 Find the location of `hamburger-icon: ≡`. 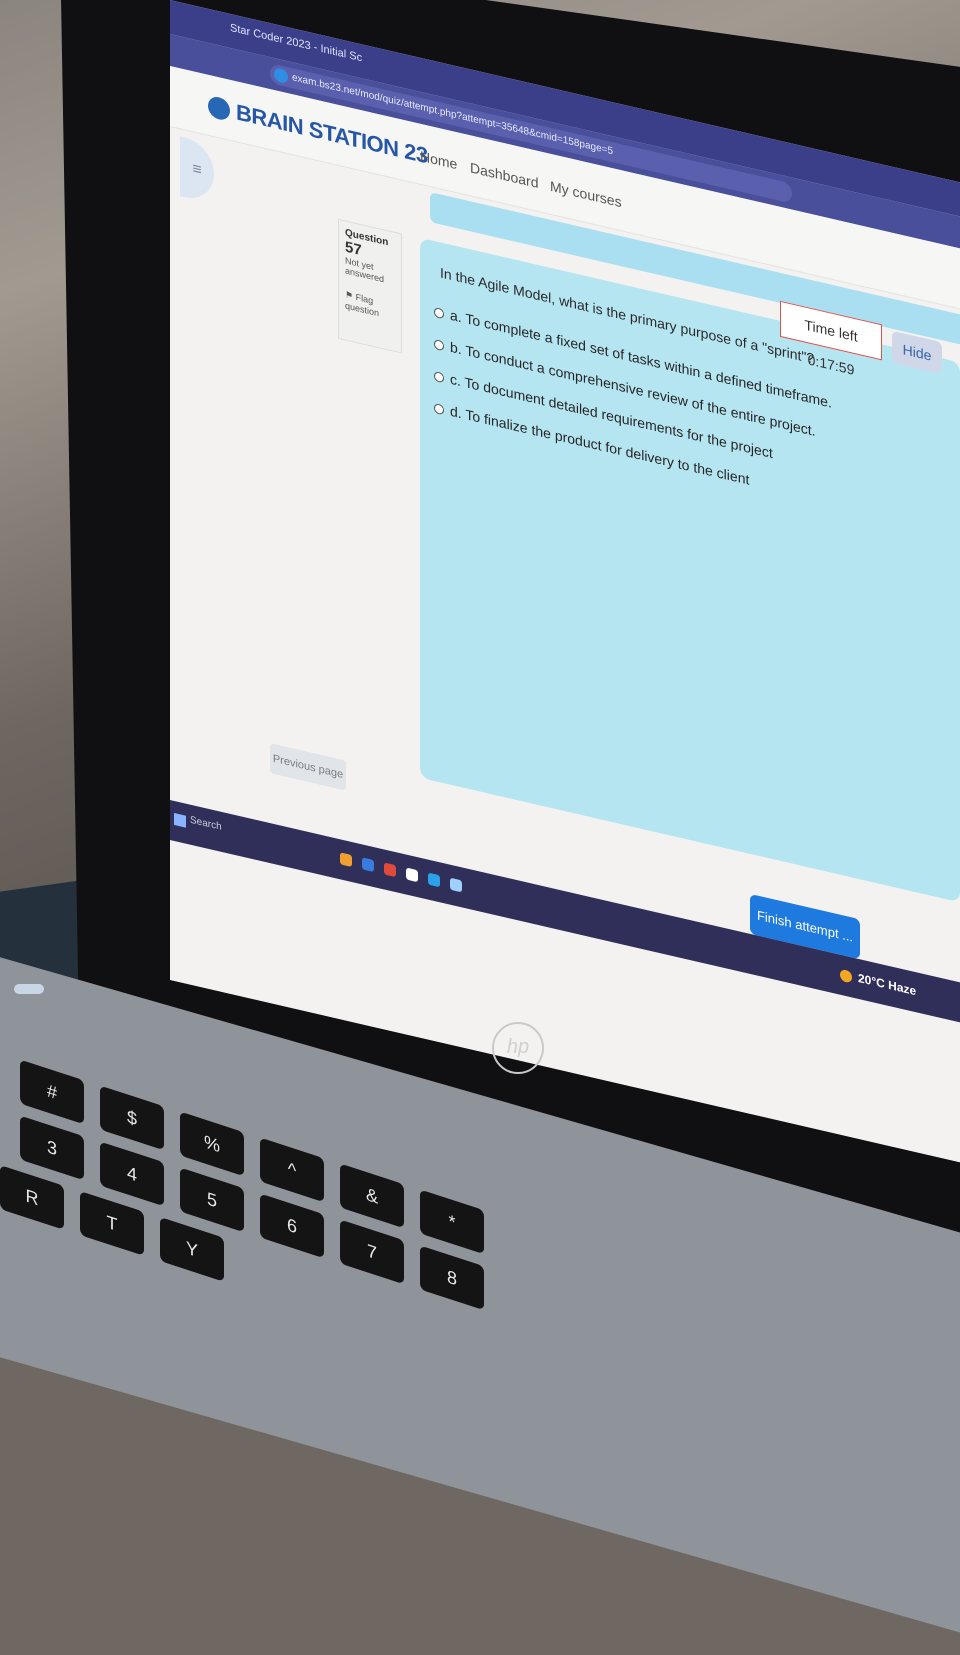

hamburger-icon: ≡ is located at coordinates (197, 170).